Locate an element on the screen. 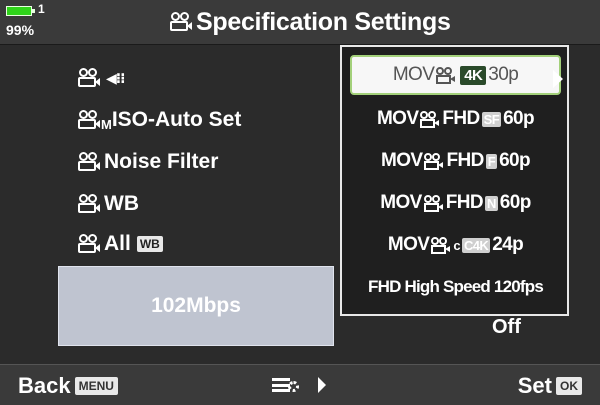 Image resolution: width=600 pixels, height=405 pixels. menu-item-label: Noise Filter is located at coordinates (161, 161).